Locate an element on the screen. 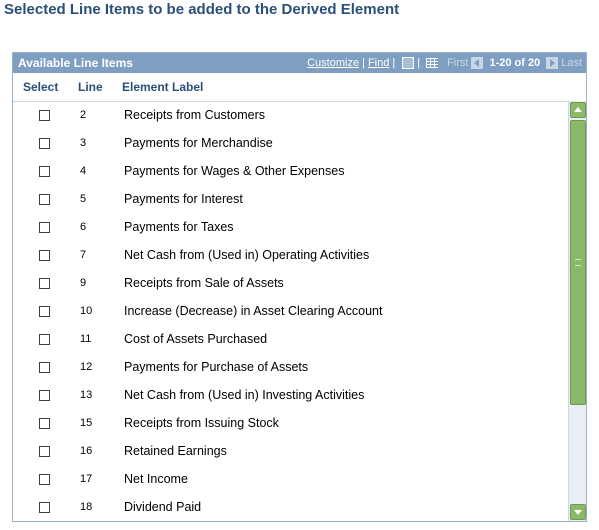 This screenshot has width=599, height=530. table-row: 15 Receipts from Issuing Stock is located at coordinates (290, 423).